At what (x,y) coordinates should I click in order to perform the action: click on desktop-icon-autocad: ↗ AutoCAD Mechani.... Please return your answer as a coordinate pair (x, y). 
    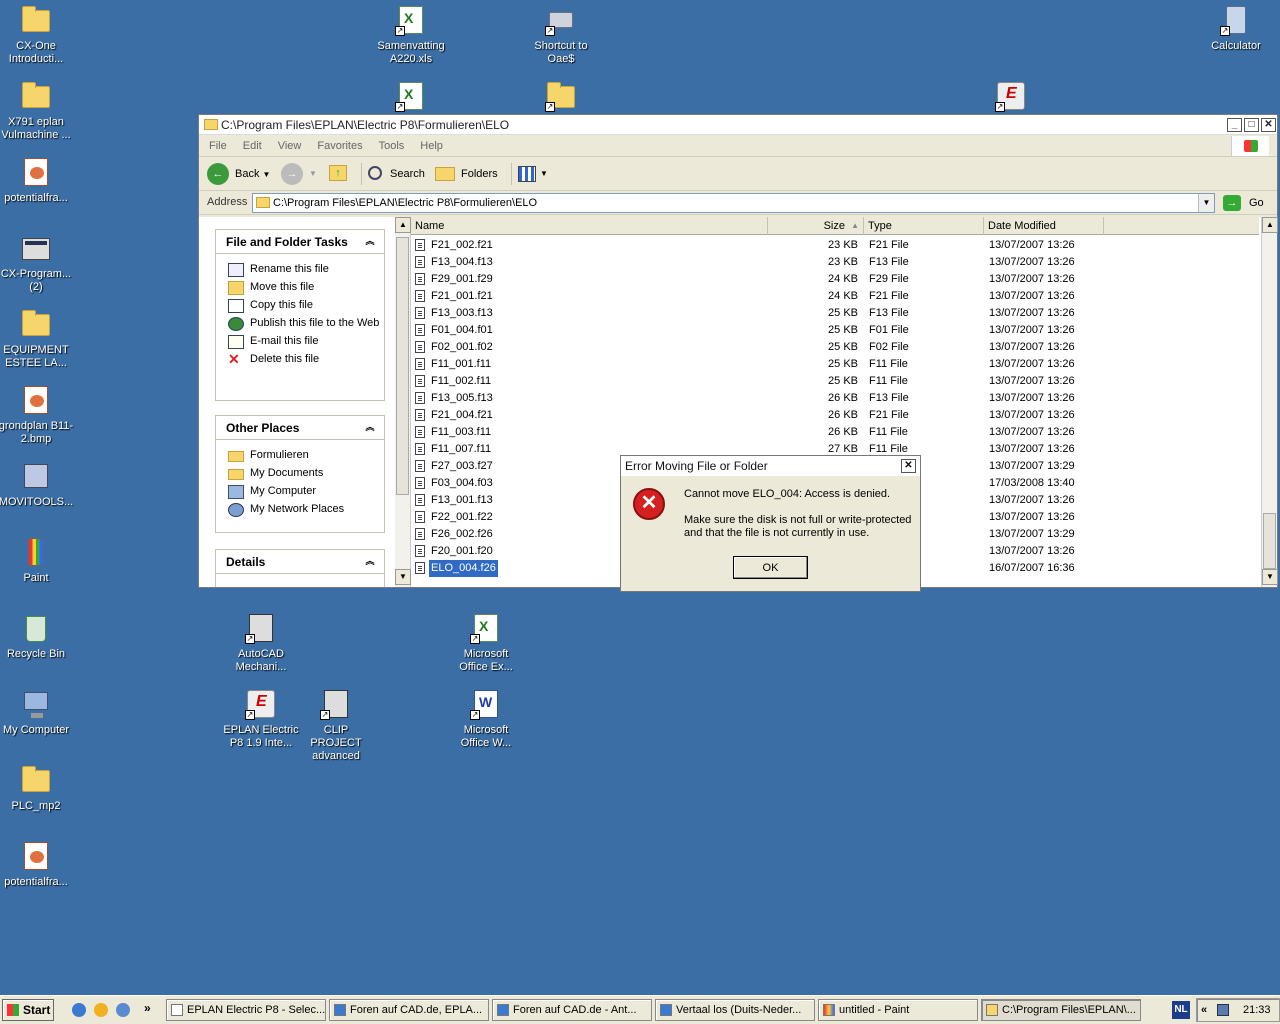
    Looking at the image, I should click on (261, 643).